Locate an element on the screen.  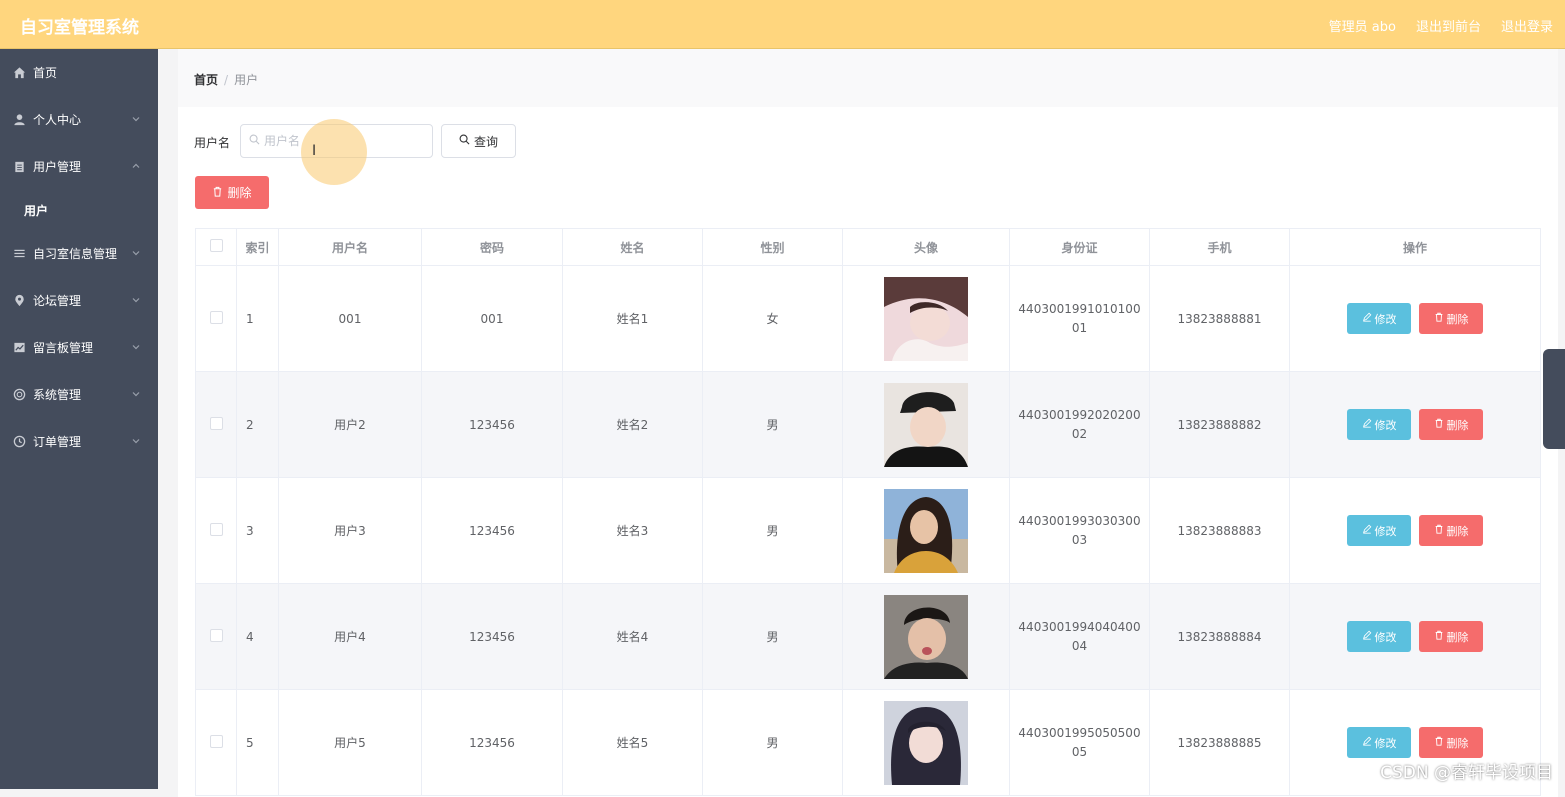
cell-name: 姓名1 is located at coordinates (632, 318).